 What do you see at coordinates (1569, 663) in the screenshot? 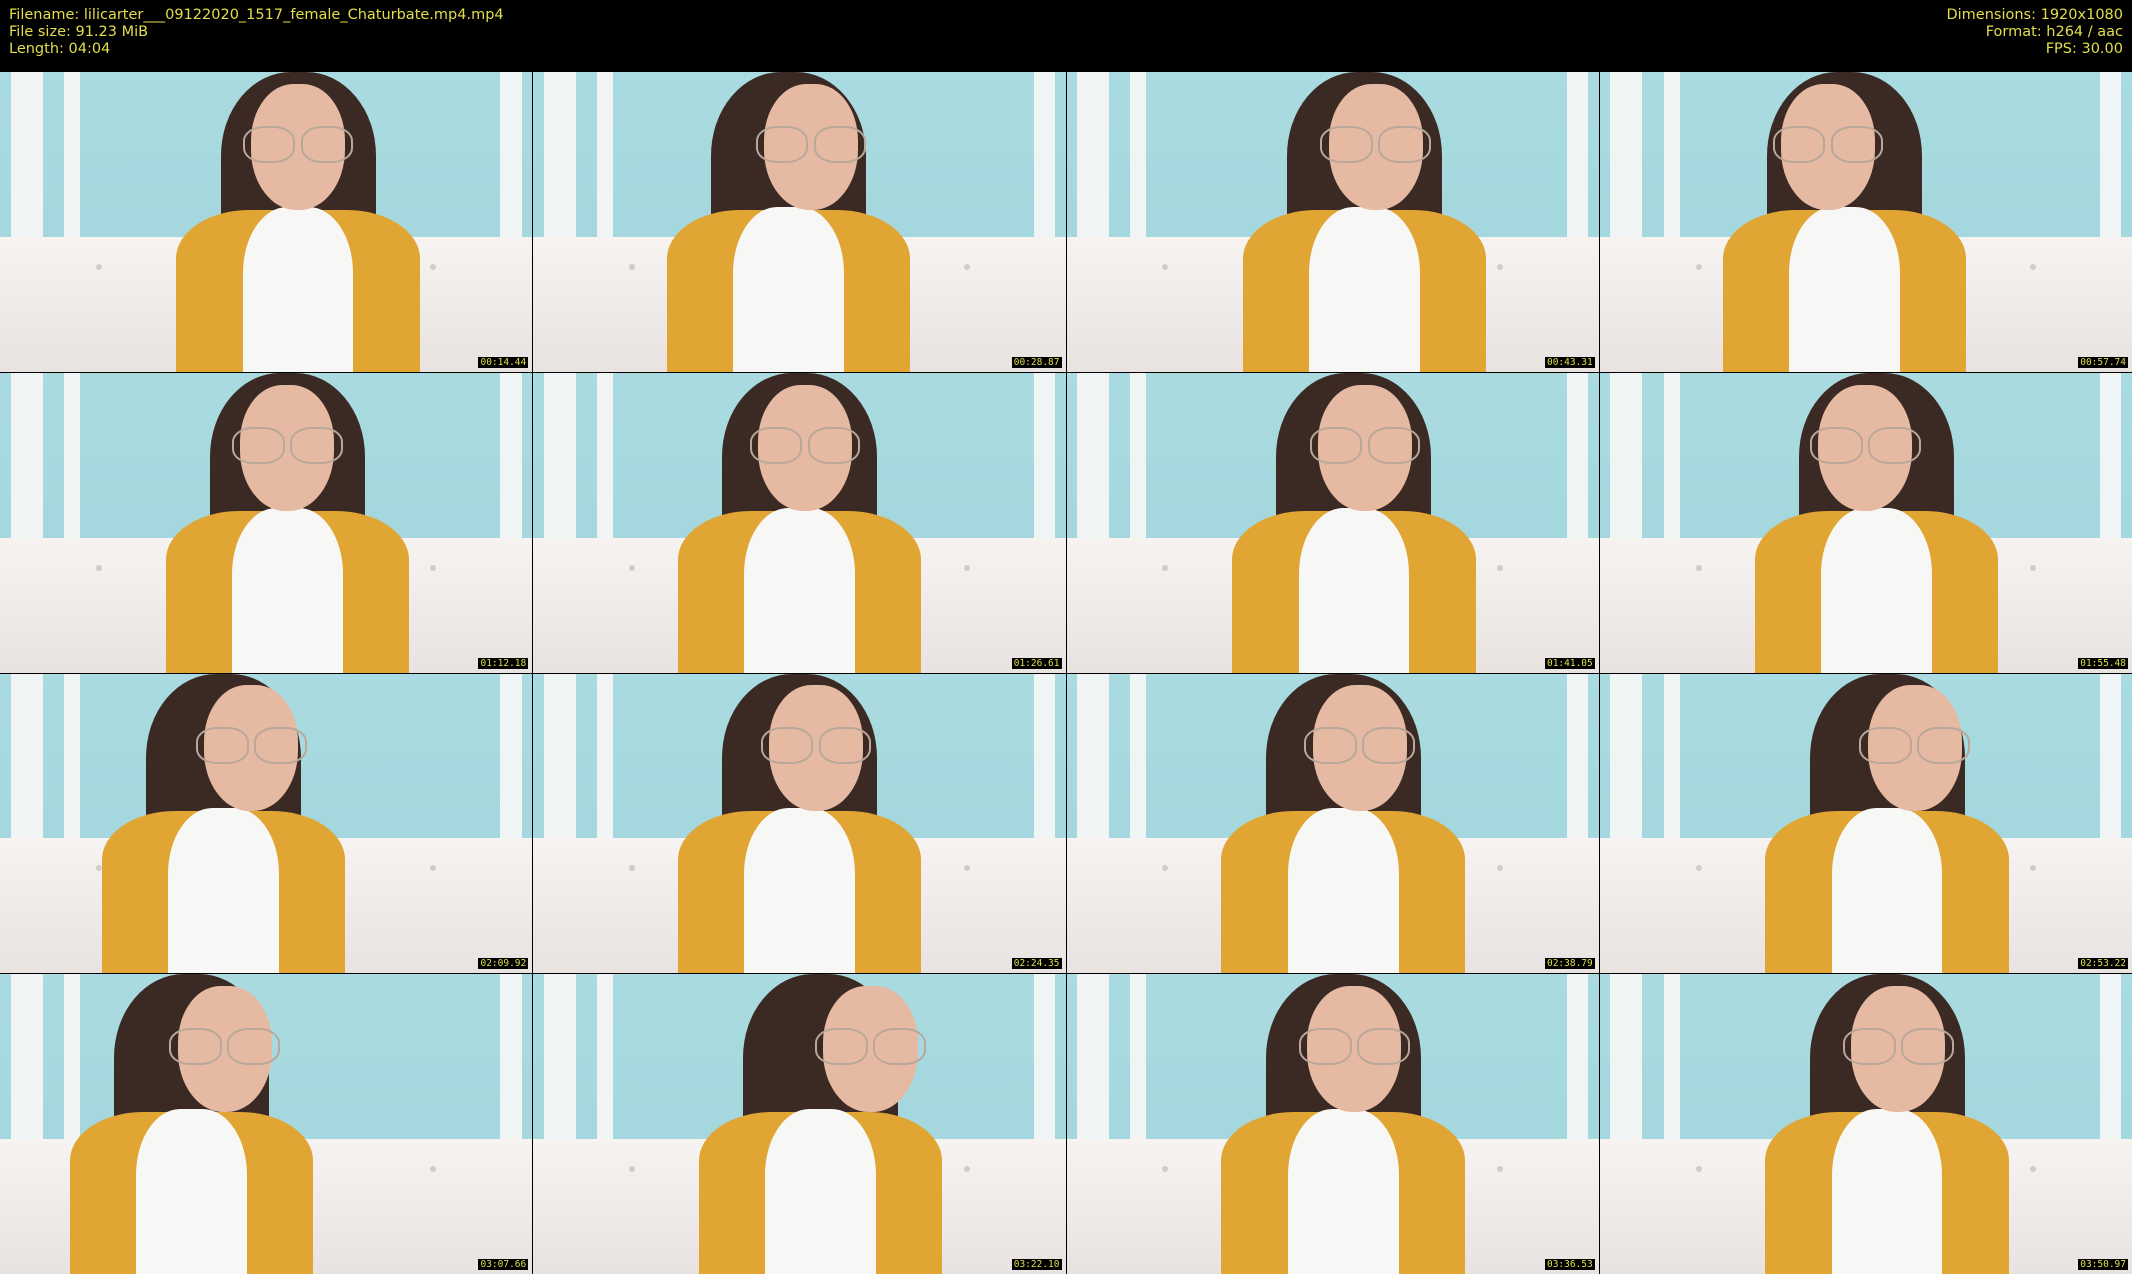
I see `timestamp-label: 01:41.05` at bounding box center [1569, 663].